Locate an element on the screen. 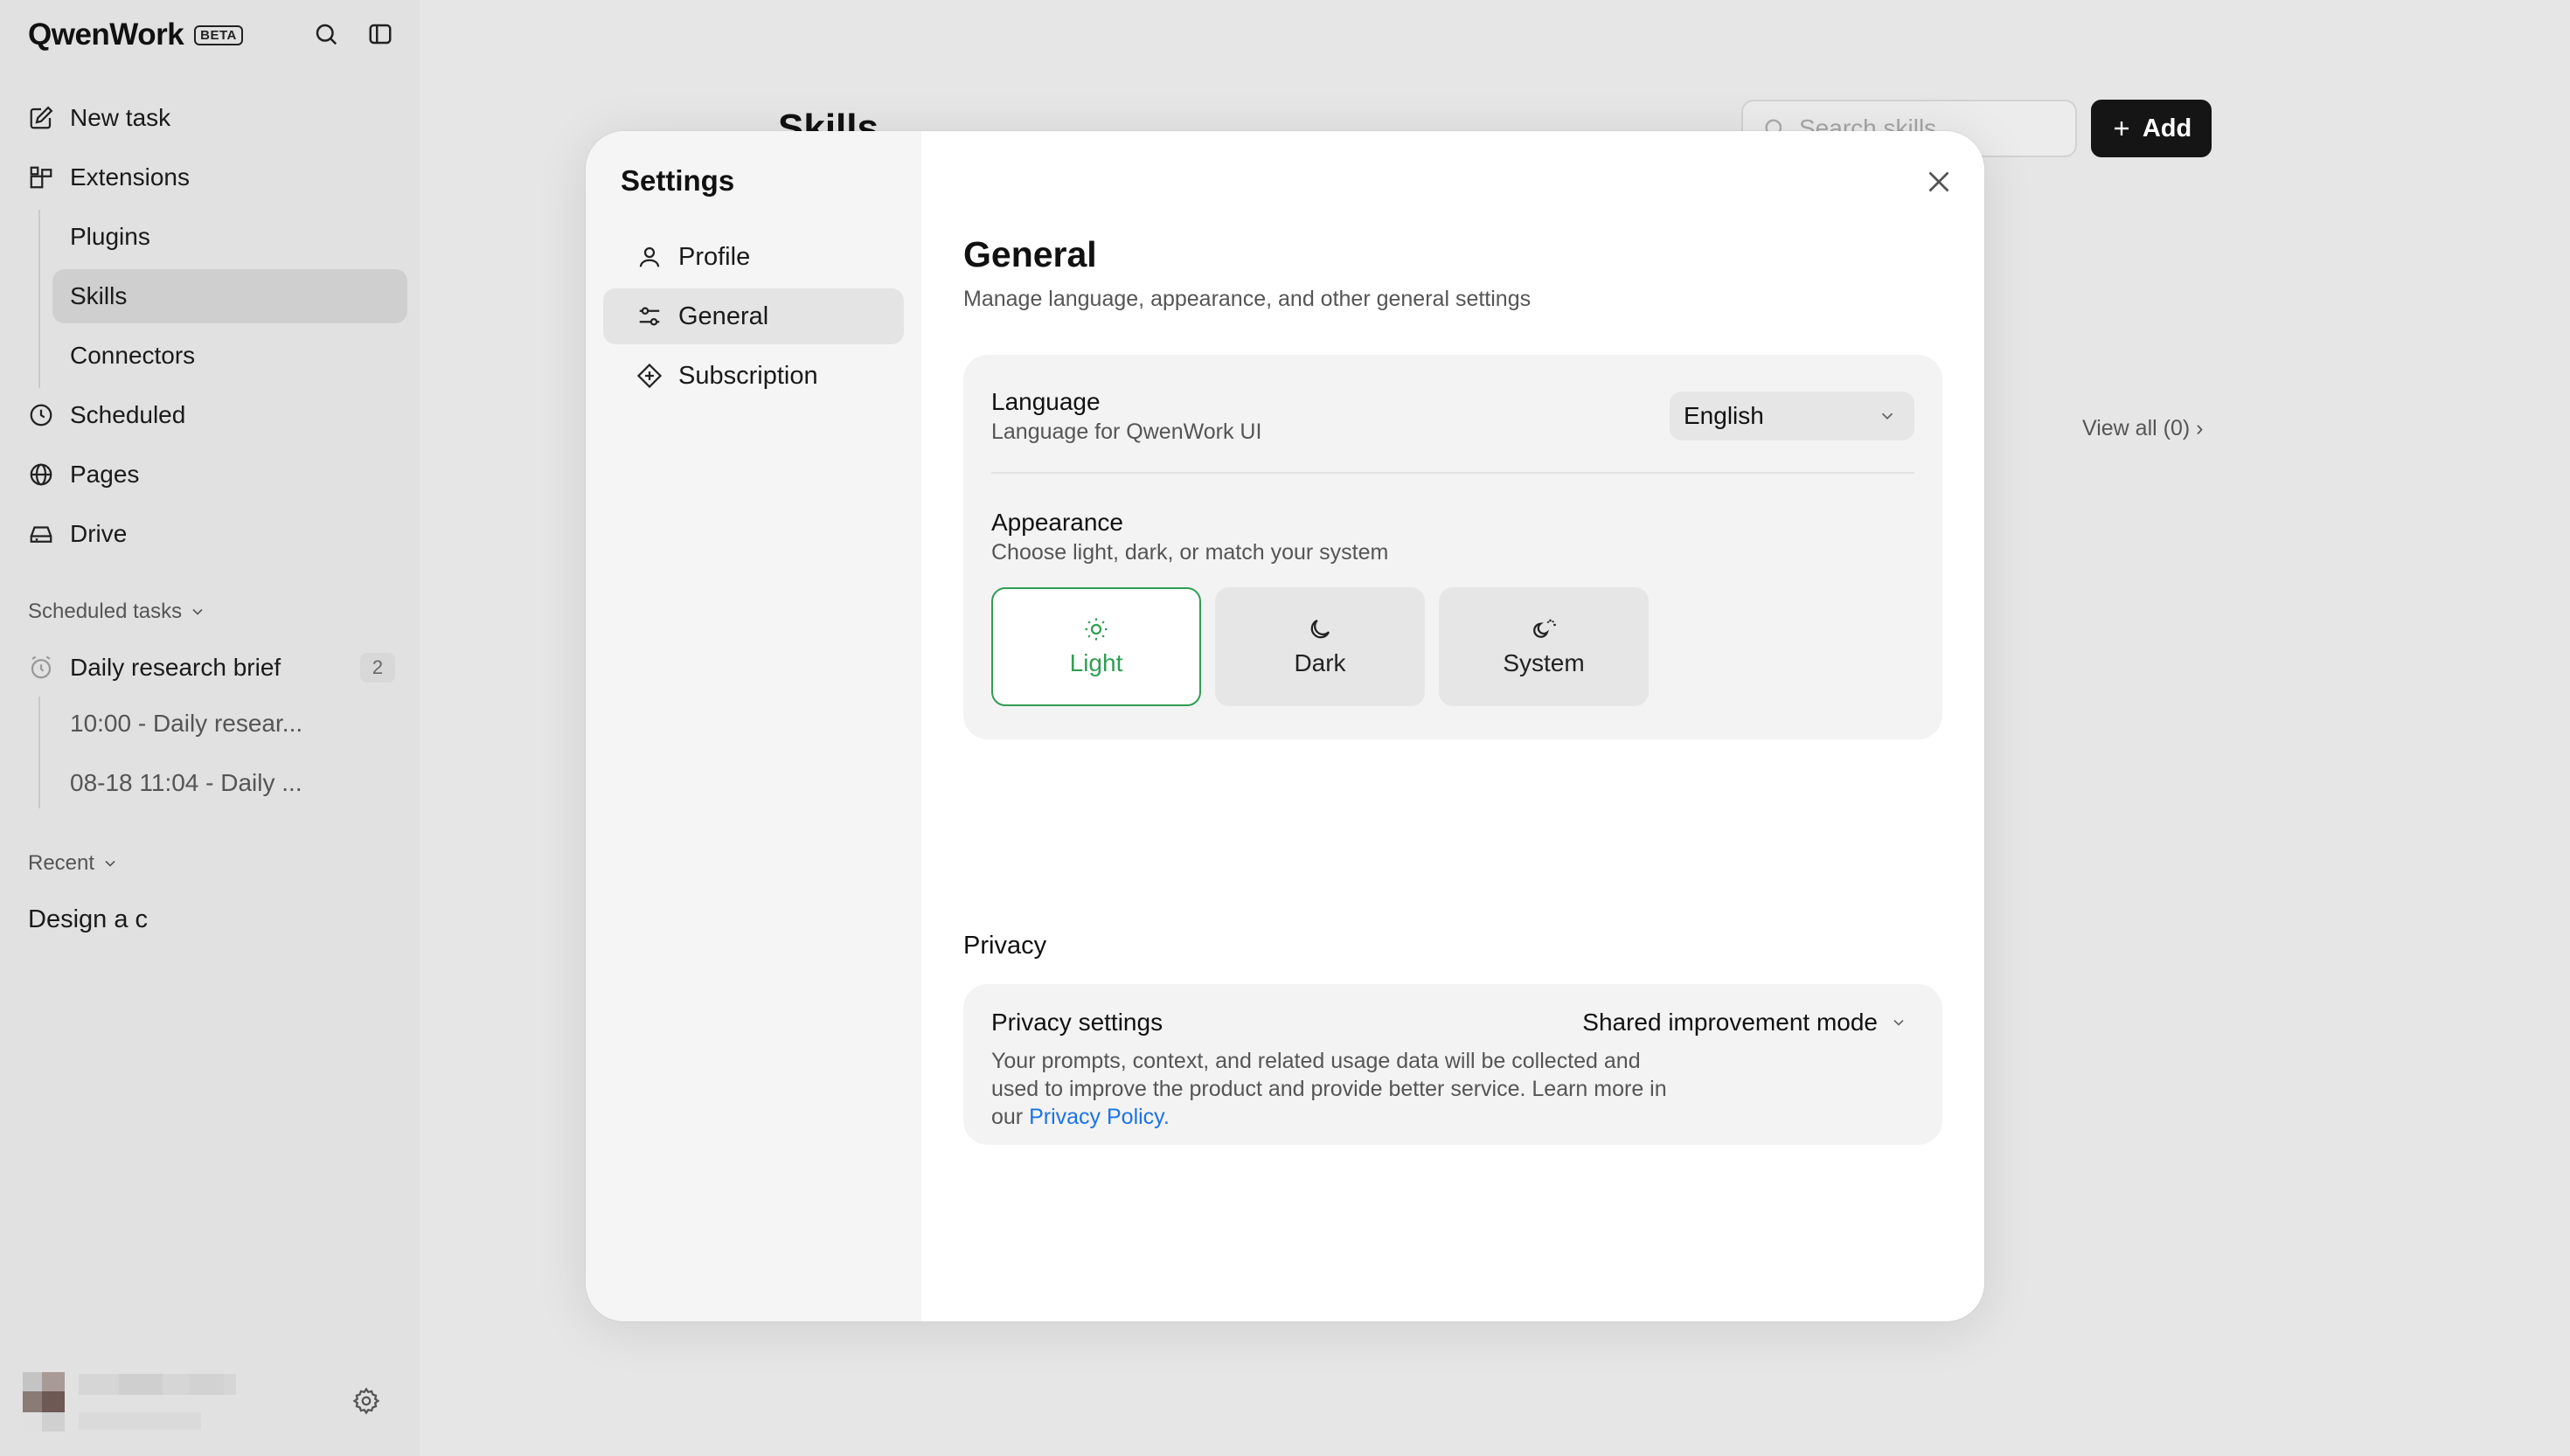  page-title: Skills is located at coordinates (828, 120).